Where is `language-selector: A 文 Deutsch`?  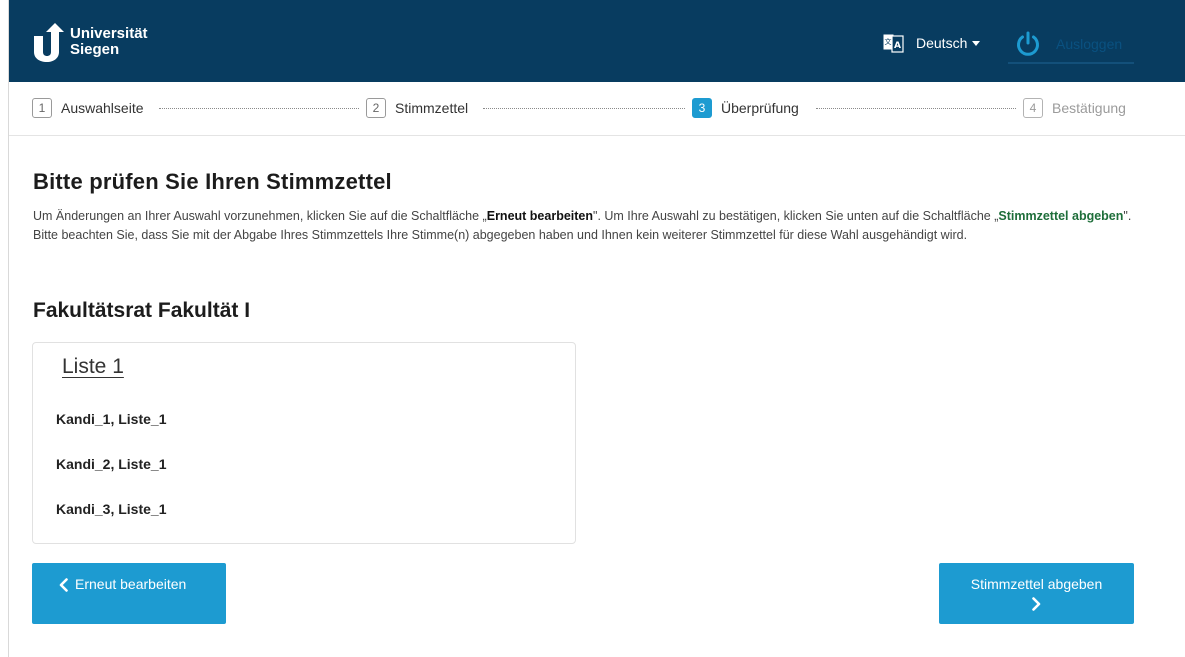
language-selector: A 文 Deutsch is located at coordinates (931, 43).